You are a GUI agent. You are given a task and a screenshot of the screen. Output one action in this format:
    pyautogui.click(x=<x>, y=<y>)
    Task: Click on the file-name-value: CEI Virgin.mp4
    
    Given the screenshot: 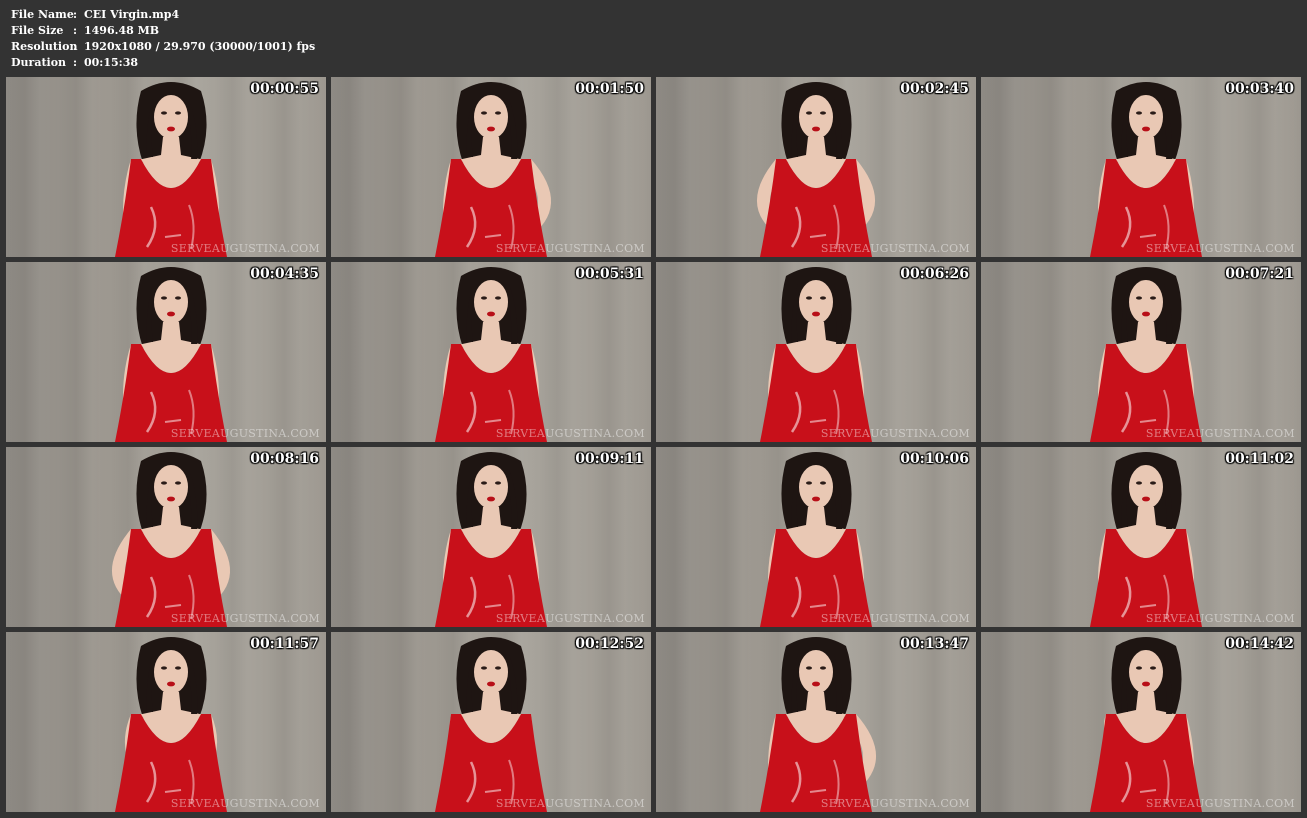 What is the action you would take?
    pyautogui.click(x=132, y=14)
    